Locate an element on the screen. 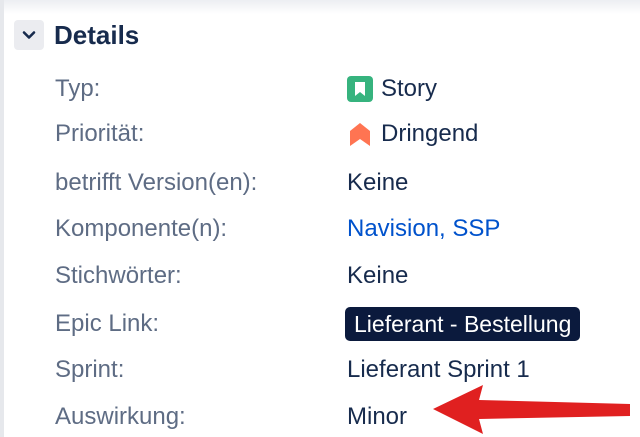  field-row-epic-link: Epic Link: Lieferant - Bestellung is located at coordinates (320, 324).